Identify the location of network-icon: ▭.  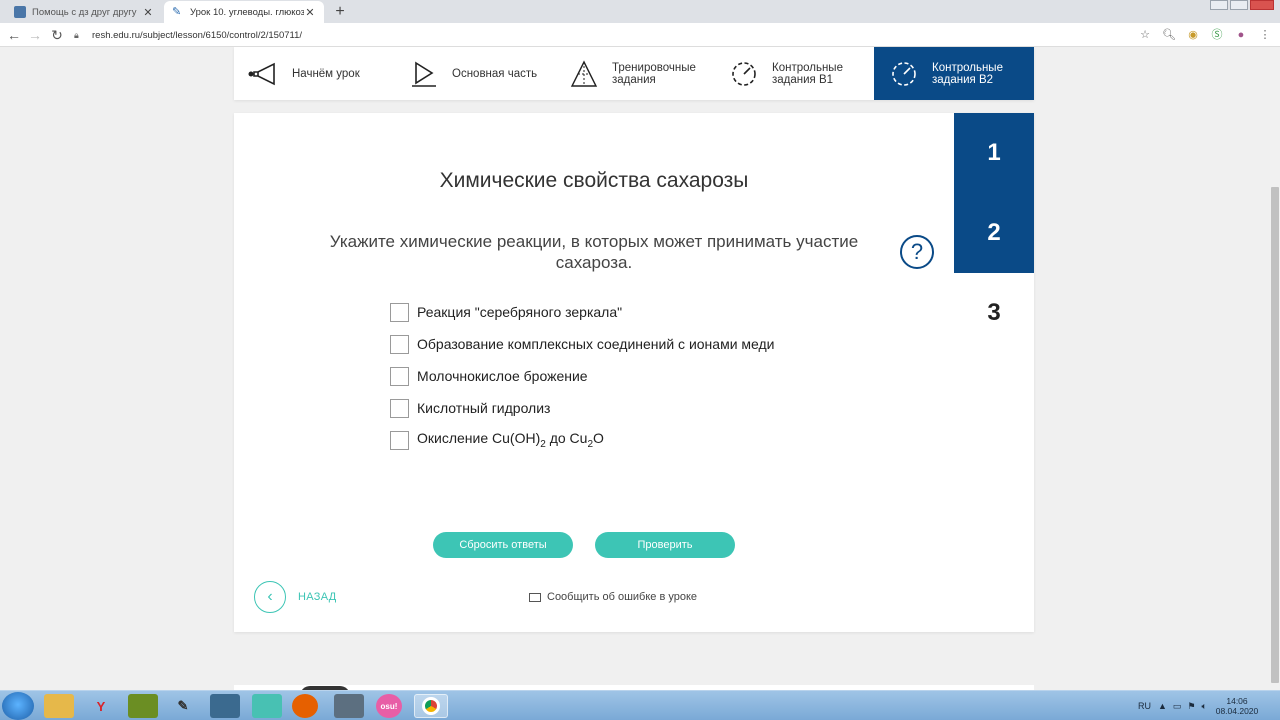
(1177, 706).